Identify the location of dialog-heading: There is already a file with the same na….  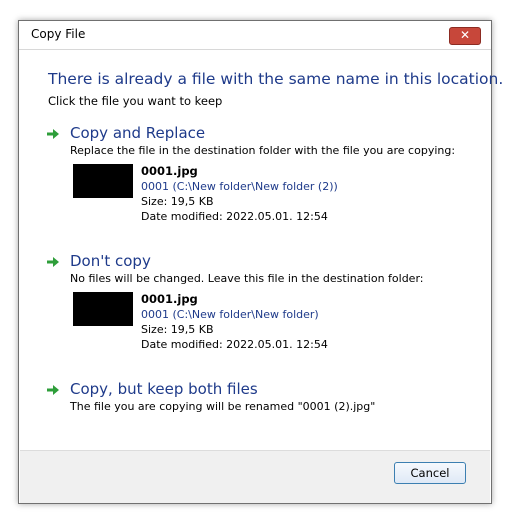
(276, 79).